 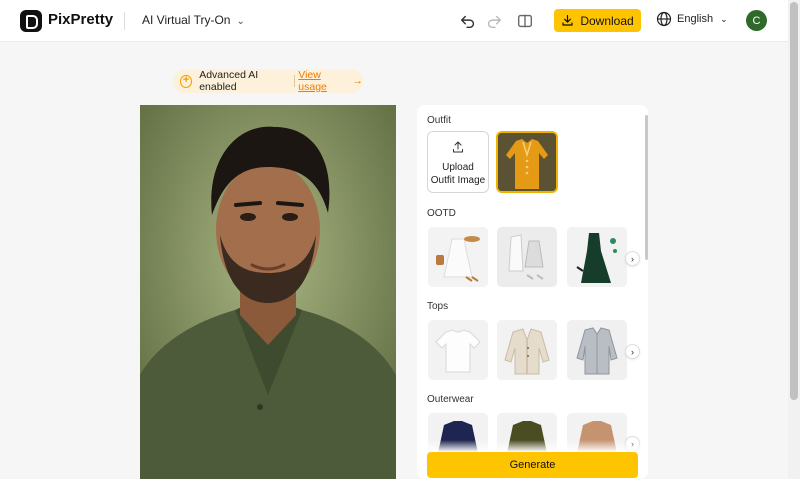 I want to click on pixpretty-logo-icon, so click(x=31, y=21).